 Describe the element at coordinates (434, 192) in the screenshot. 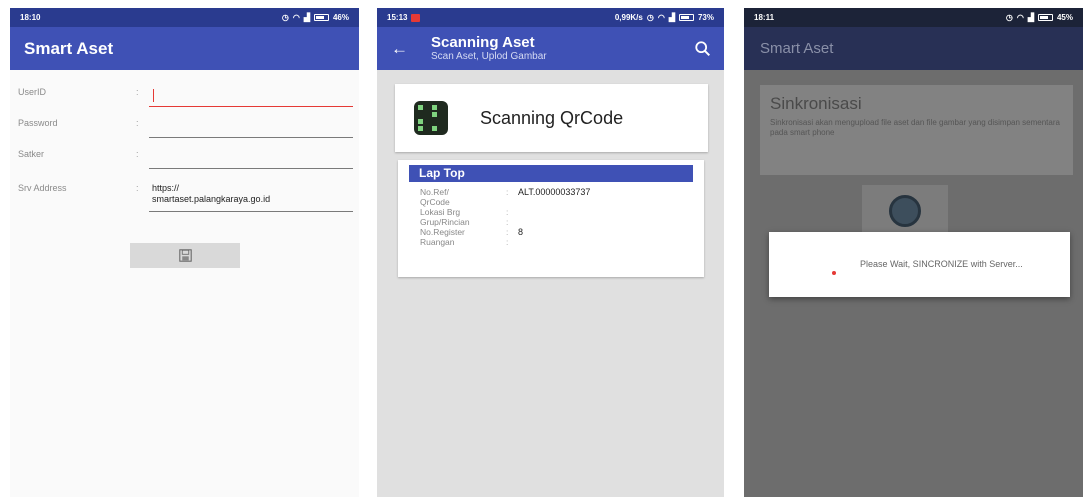

I see `detail-label: No.Ref/` at that location.